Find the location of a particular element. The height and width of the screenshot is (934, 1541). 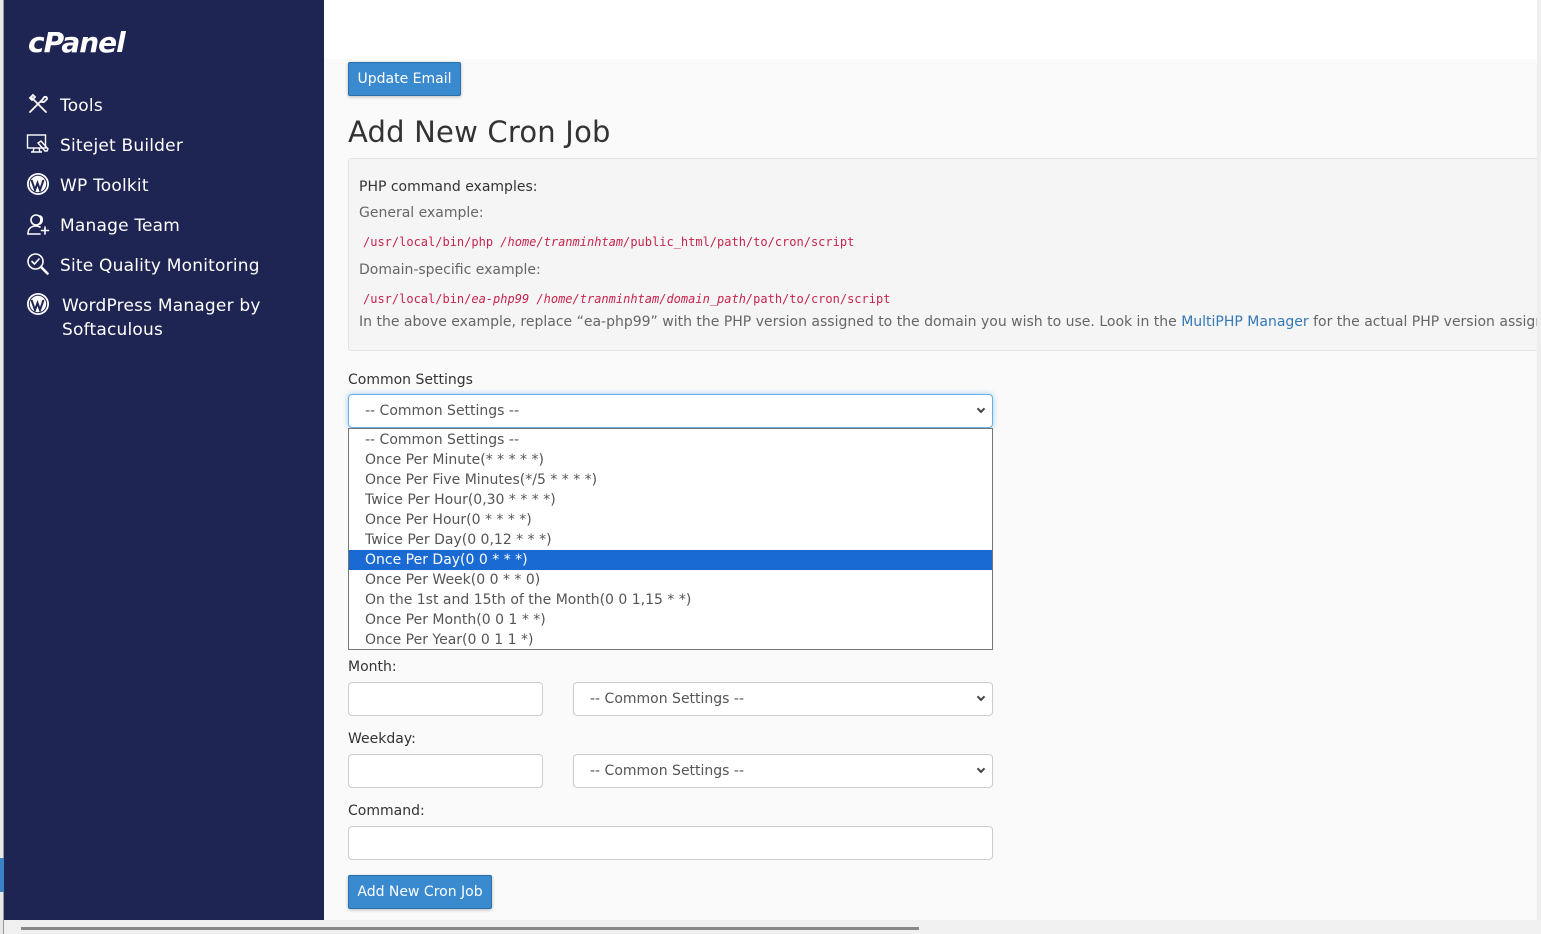

dropdown-option: Twice Per Day(0 0,12 * * *) is located at coordinates (670, 540).